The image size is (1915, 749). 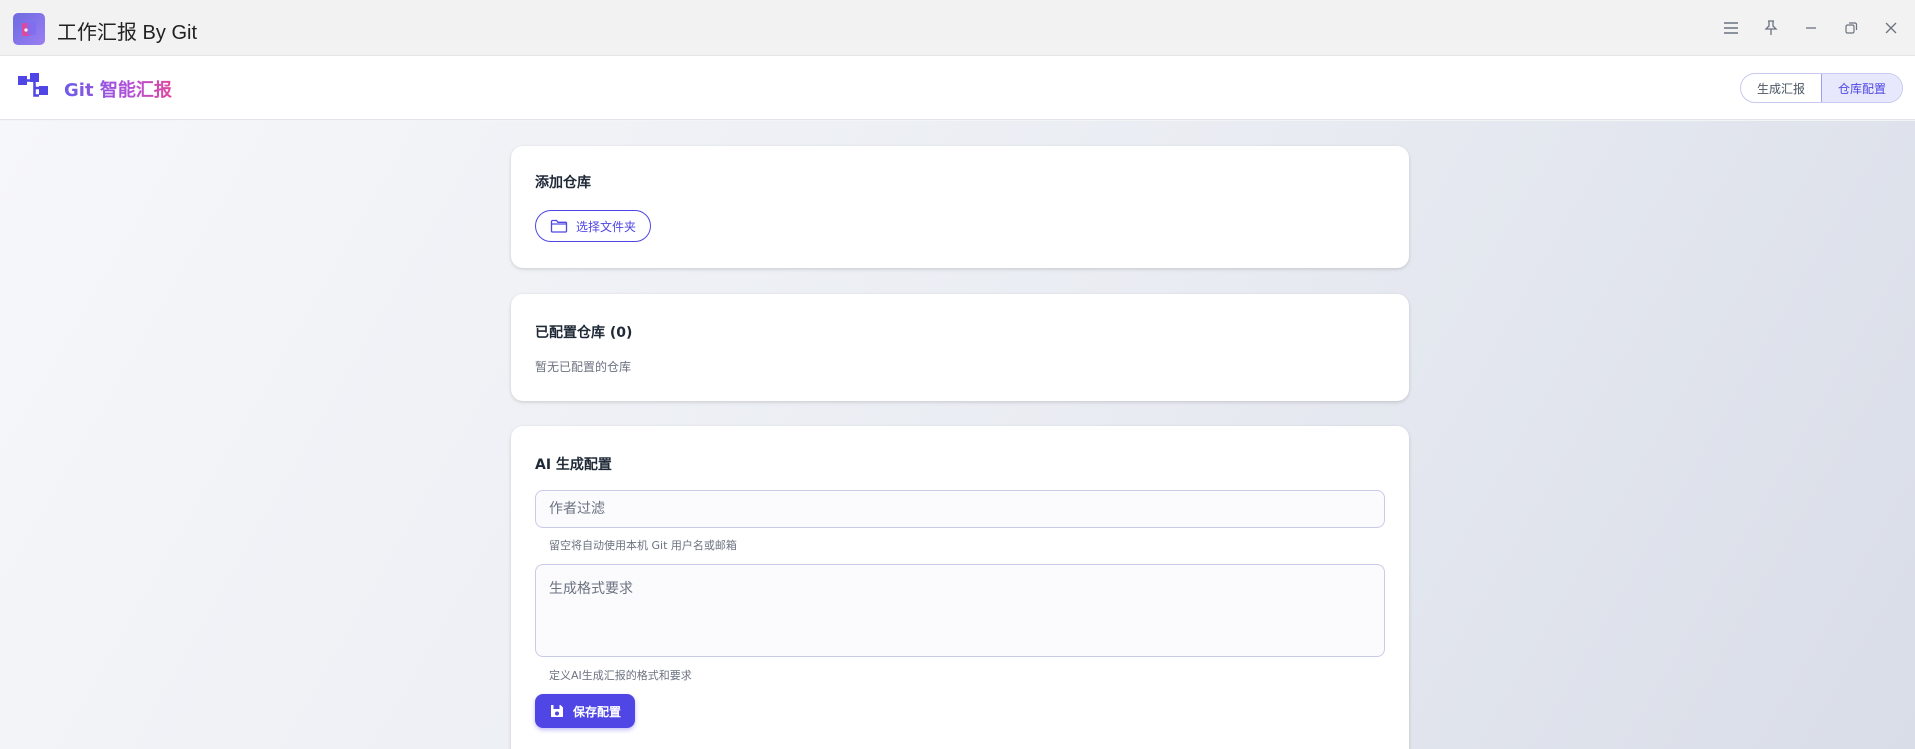 I want to click on folder-icon, so click(x=559, y=226).